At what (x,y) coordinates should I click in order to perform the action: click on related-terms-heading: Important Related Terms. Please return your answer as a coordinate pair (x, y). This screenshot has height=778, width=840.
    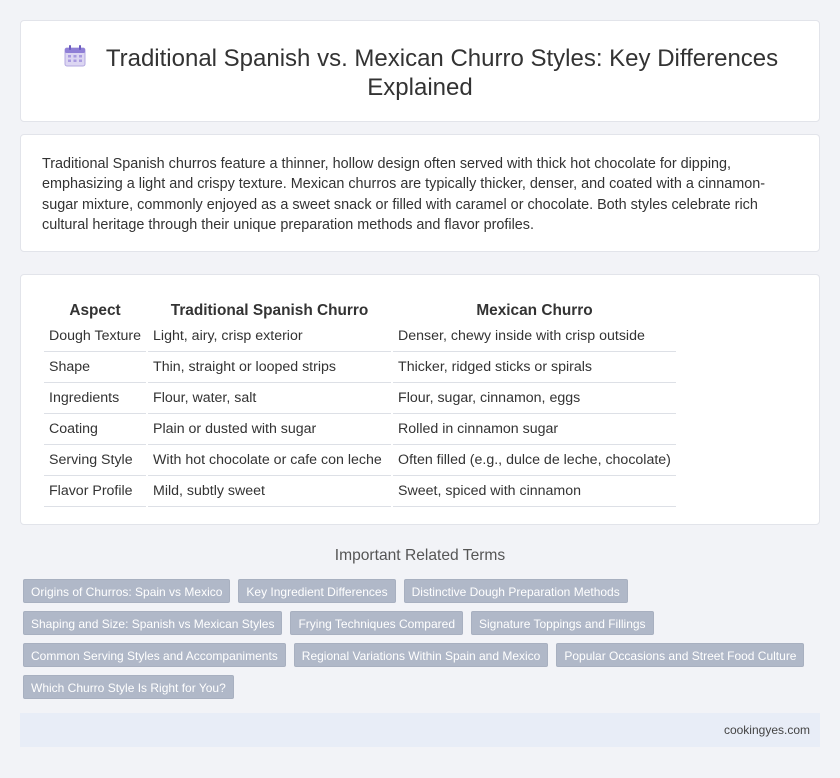
    Looking at the image, I should click on (420, 555).